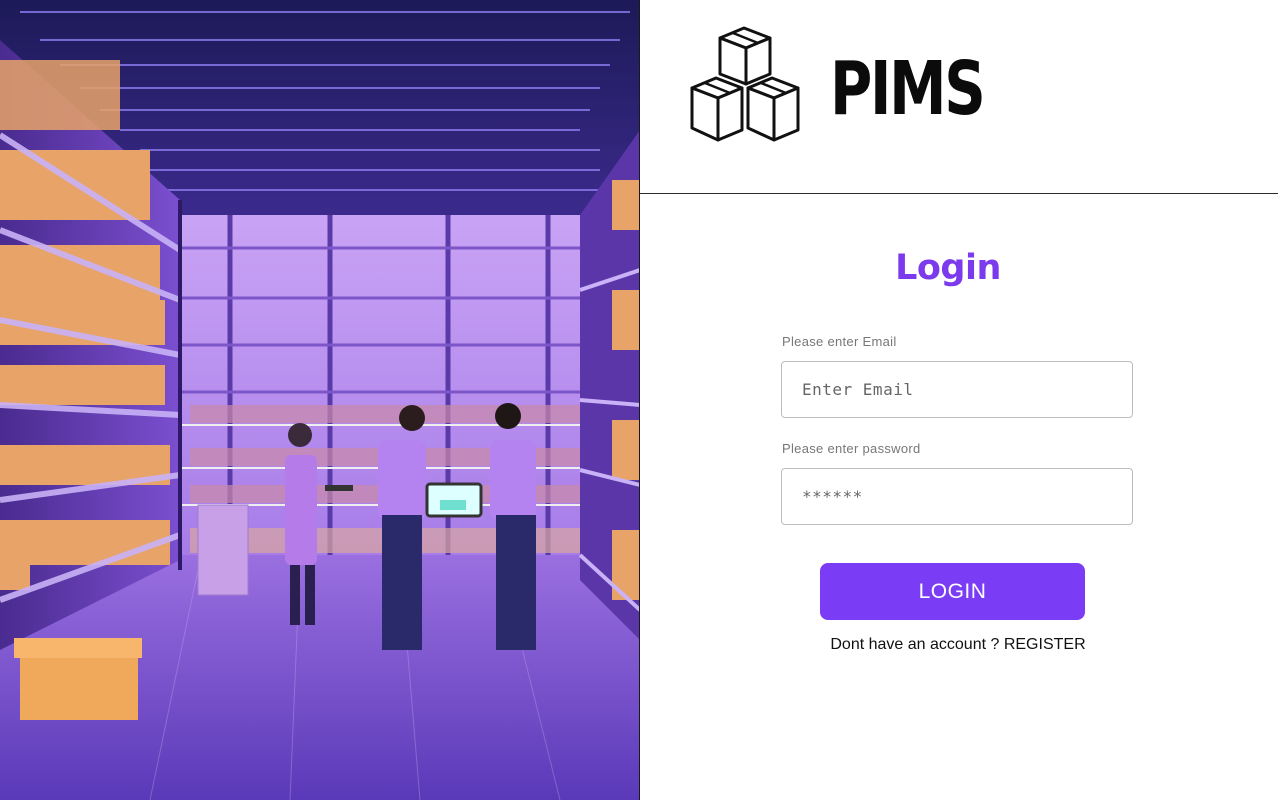  What do you see at coordinates (1045, 644) in the screenshot?
I see `register-link: REGISTER` at bounding box center [1045, 644].